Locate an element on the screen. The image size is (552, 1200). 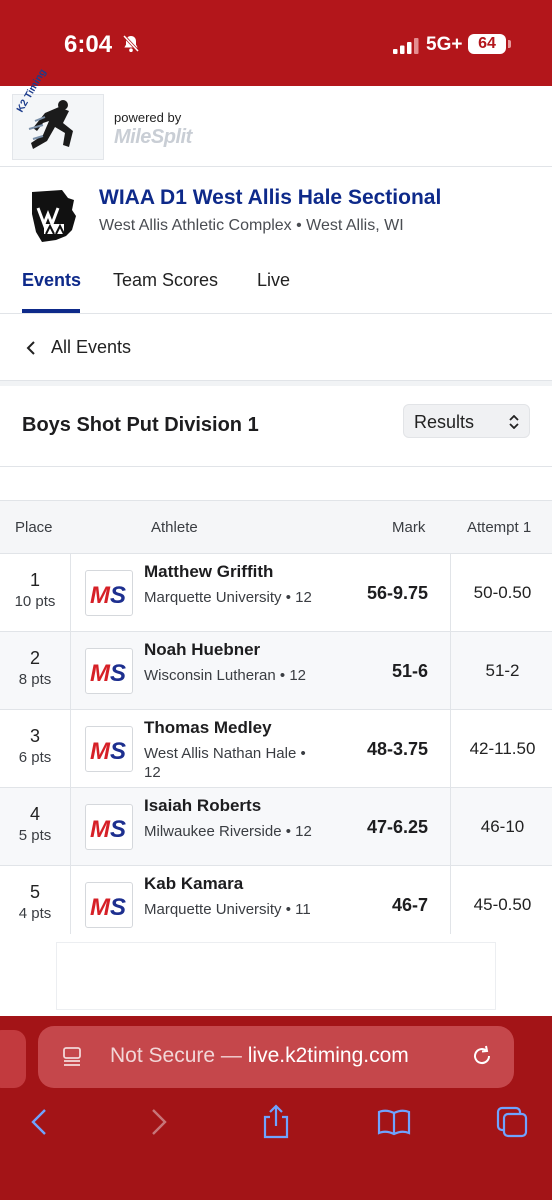
k2-timing-logo: K2 Timing is located at coordinates (58, 113).